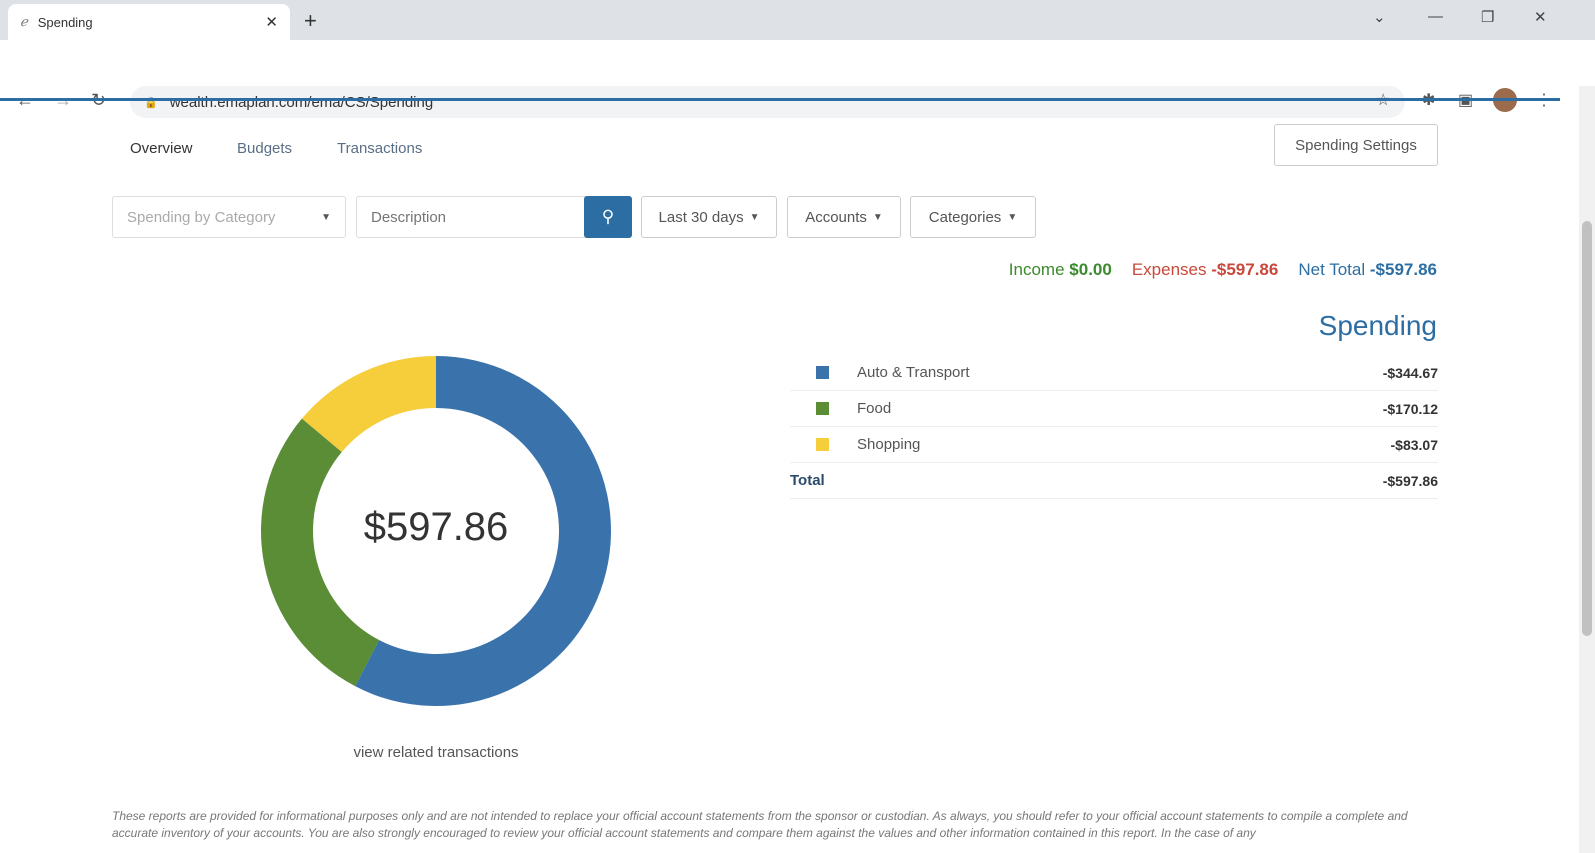 This screenshot has width=1595, height=853. I want to click on donut-center-total: $597.86, so click(436, 527).